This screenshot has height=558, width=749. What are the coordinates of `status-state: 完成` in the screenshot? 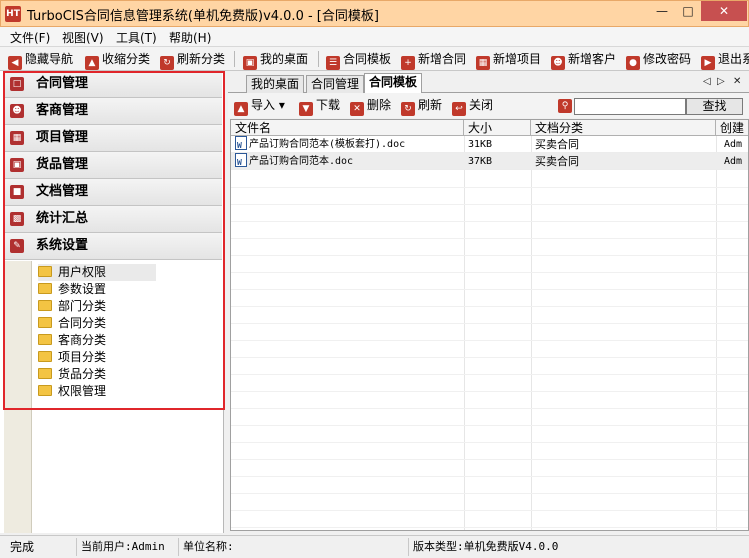 It's located at (22, 547).